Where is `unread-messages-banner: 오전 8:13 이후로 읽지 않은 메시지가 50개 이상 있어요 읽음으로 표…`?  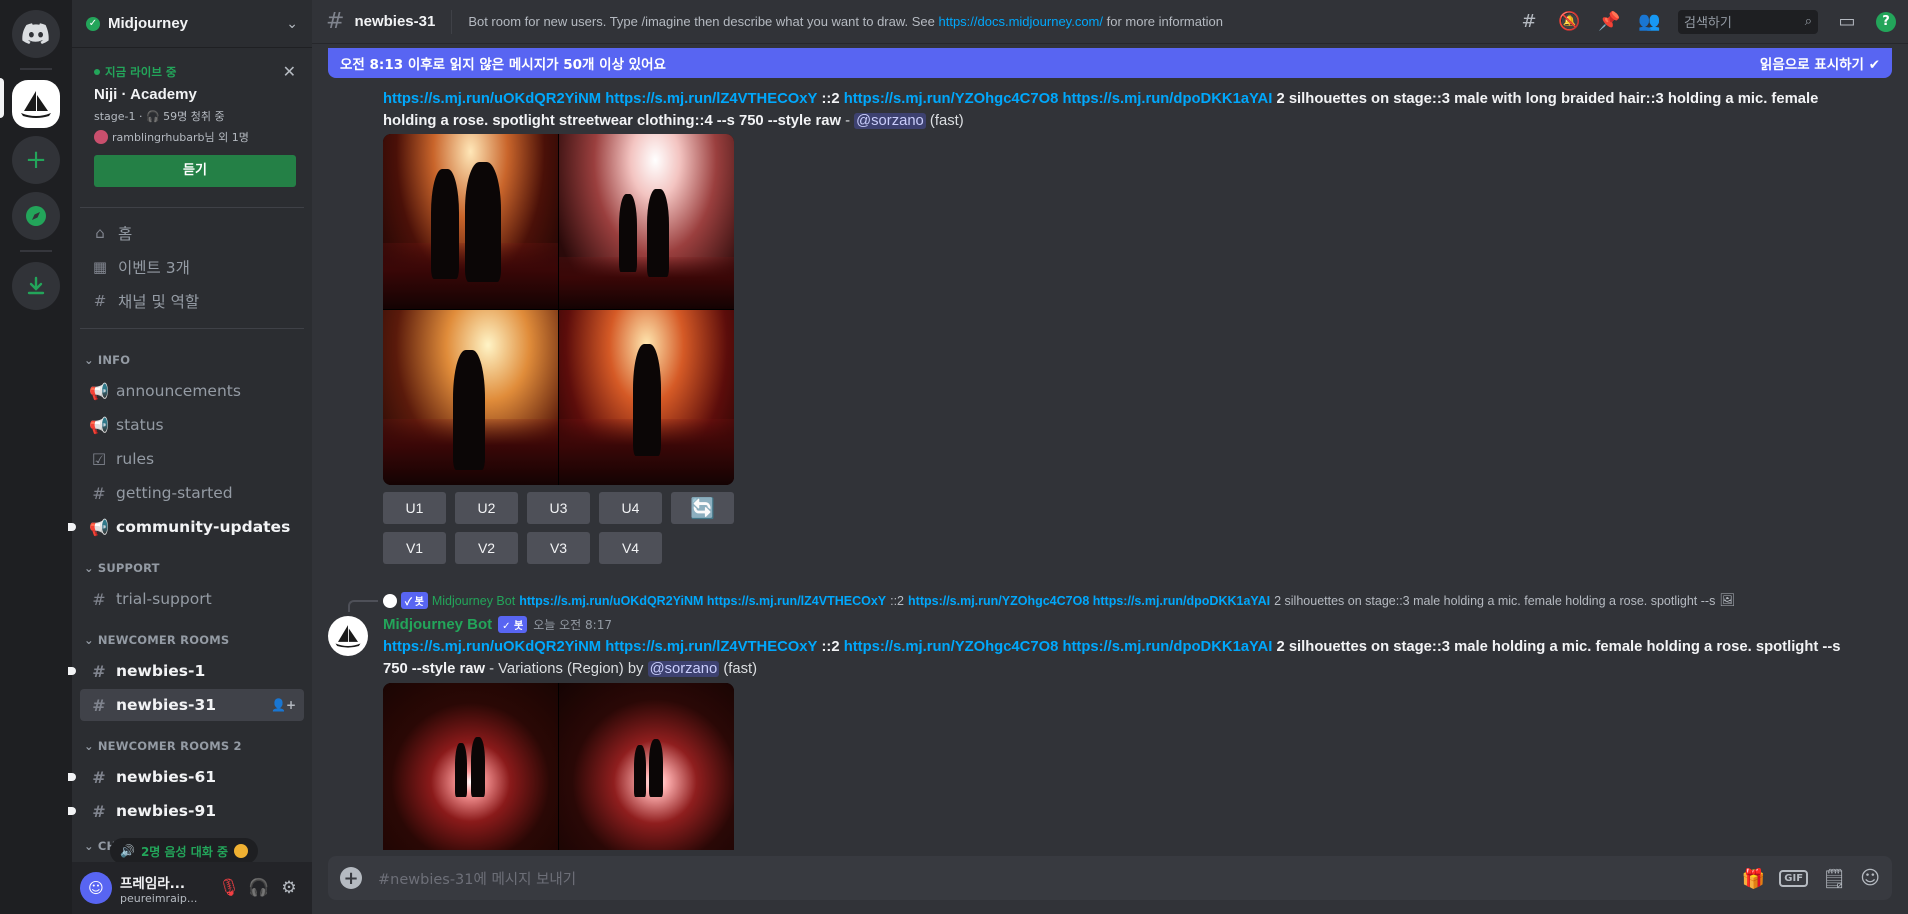
unread-messages-banner: 오전 8:13 이후로 읽지 않은 메시지가 50개 이상 있어요 읽음으로 표… is located at coordinates (1110, 63).